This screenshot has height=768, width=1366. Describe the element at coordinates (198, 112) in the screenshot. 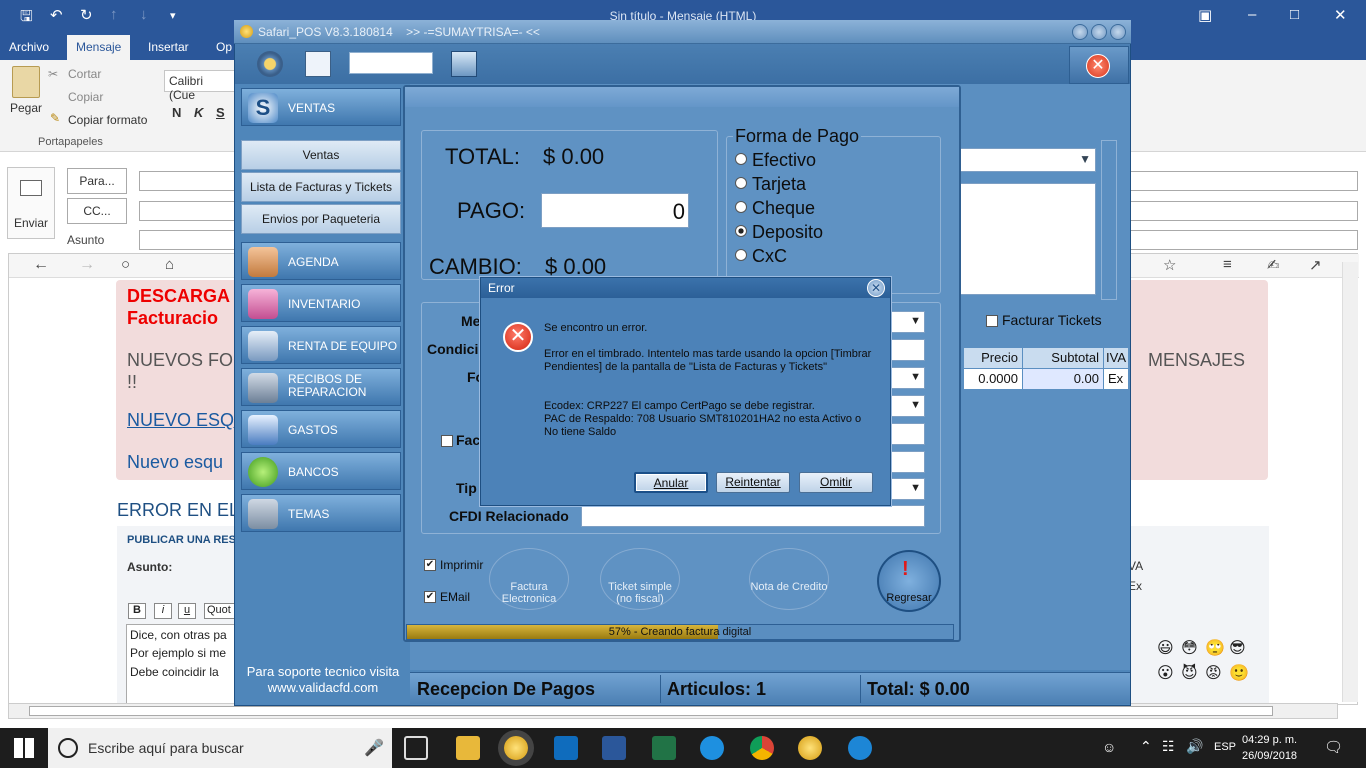

I see `italic-button: K` at that location.